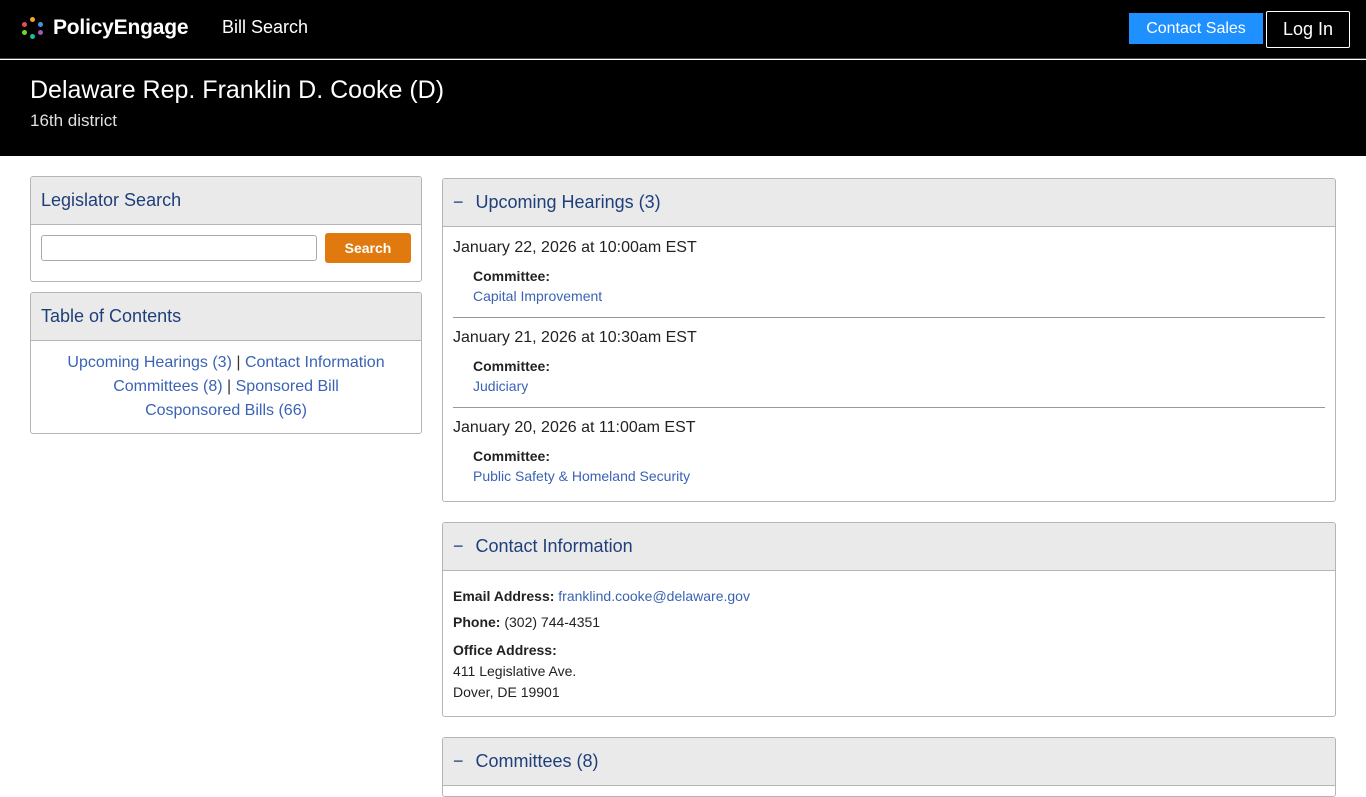  Describe the element at coordinates (506, 692) in the screenshot. I see `address-line2: Dover, DE 19901` at that location.